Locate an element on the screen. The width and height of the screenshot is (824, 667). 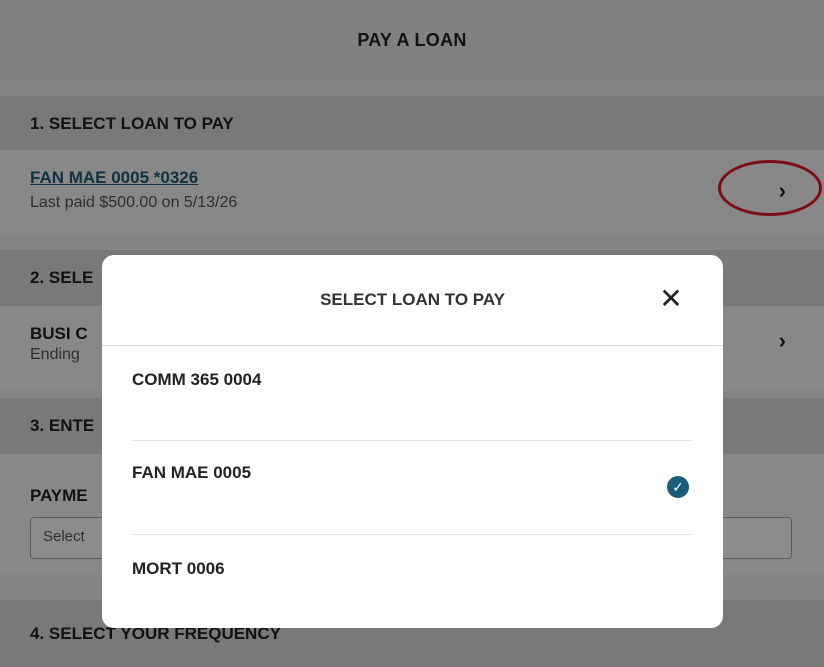
loan-option-mort: MORT 0006 is located at coordinates (412, 569).